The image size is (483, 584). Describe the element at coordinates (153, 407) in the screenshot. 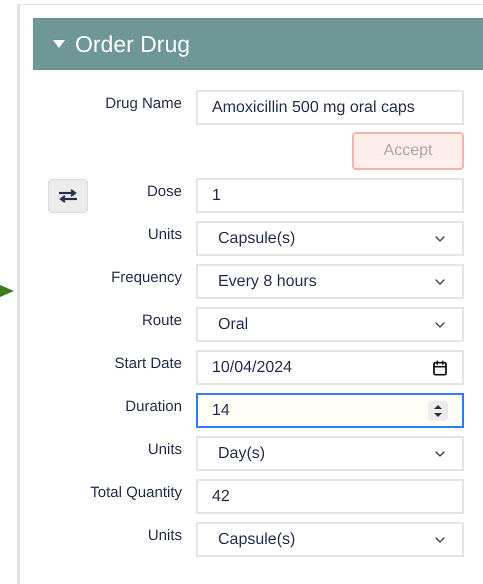

I see `field-label: Duration` at that location.